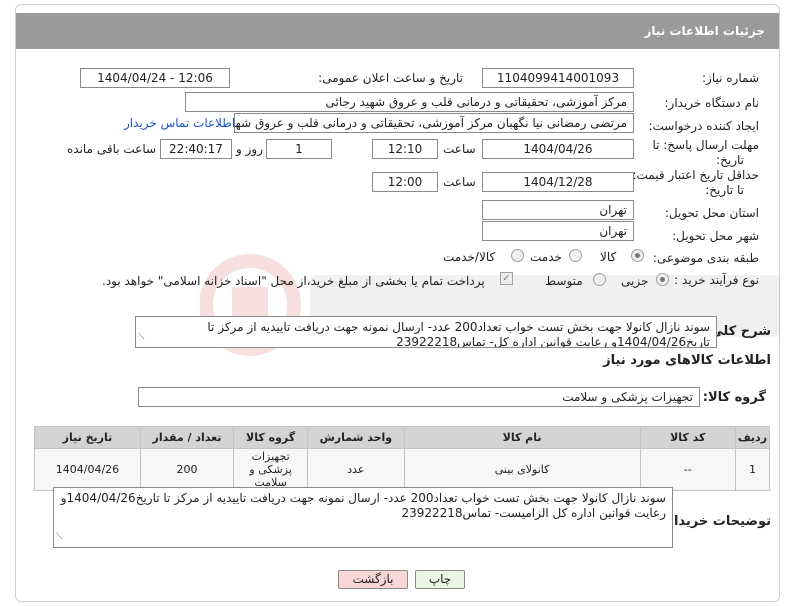 Image resolution: width=788 pixels, height=606 pixels. I want to click on buyer-org-label: نام دستگاه خریدار:, so click(712, 103).